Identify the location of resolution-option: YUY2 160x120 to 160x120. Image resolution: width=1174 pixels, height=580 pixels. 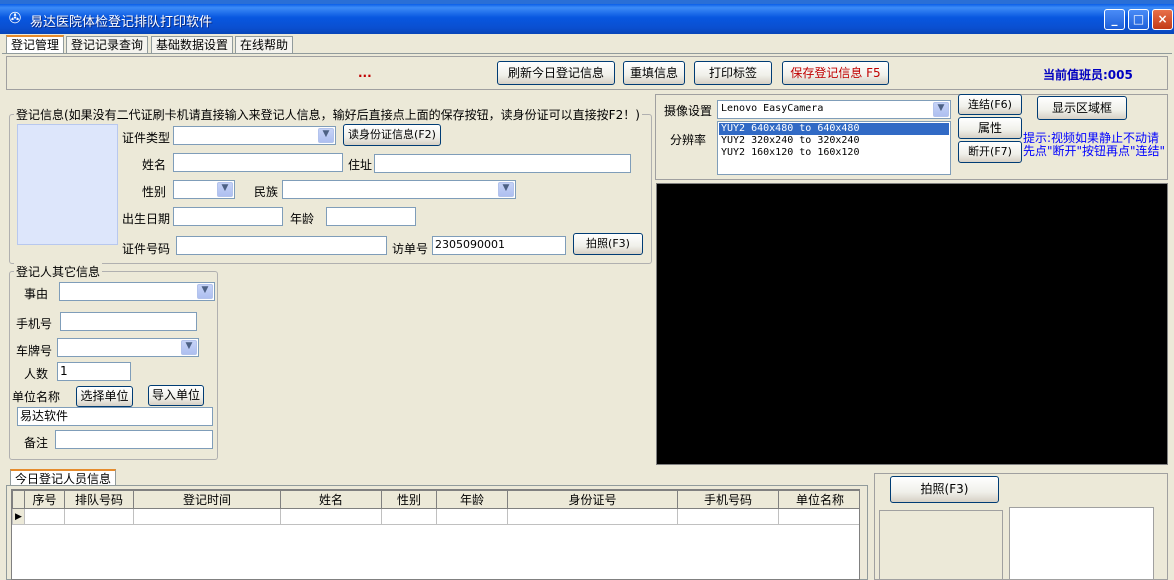
(834, 153).